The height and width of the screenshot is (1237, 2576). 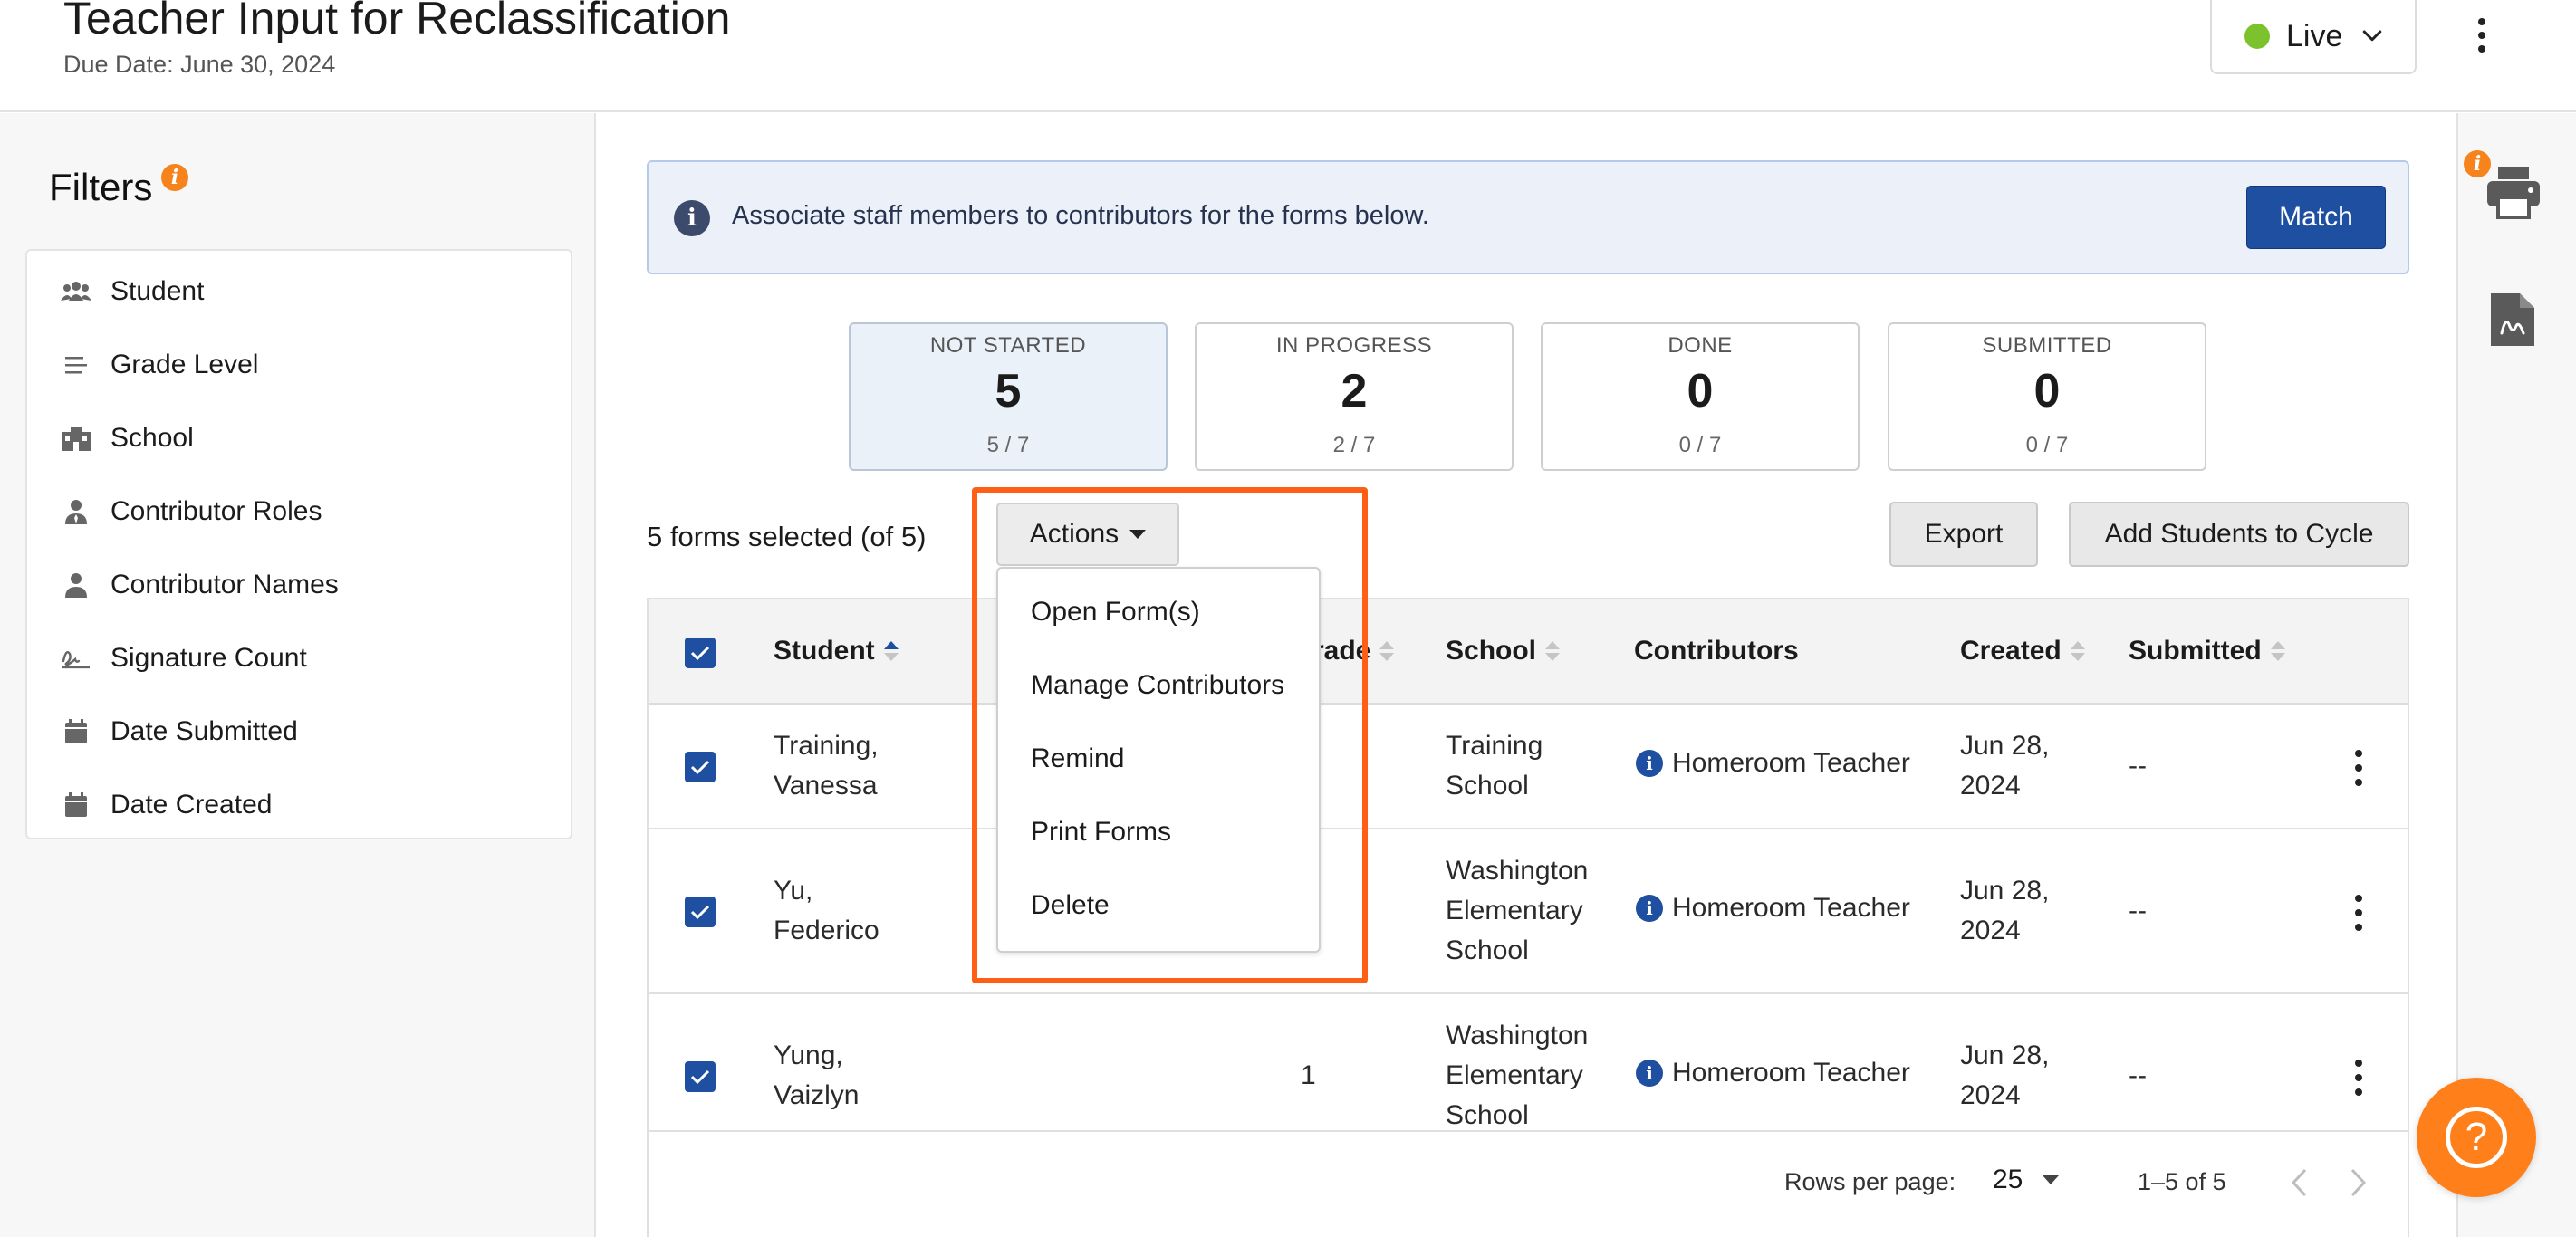 I want to click on filter-item-date-submitted: Date Submitted, so click(x=299, y=732).